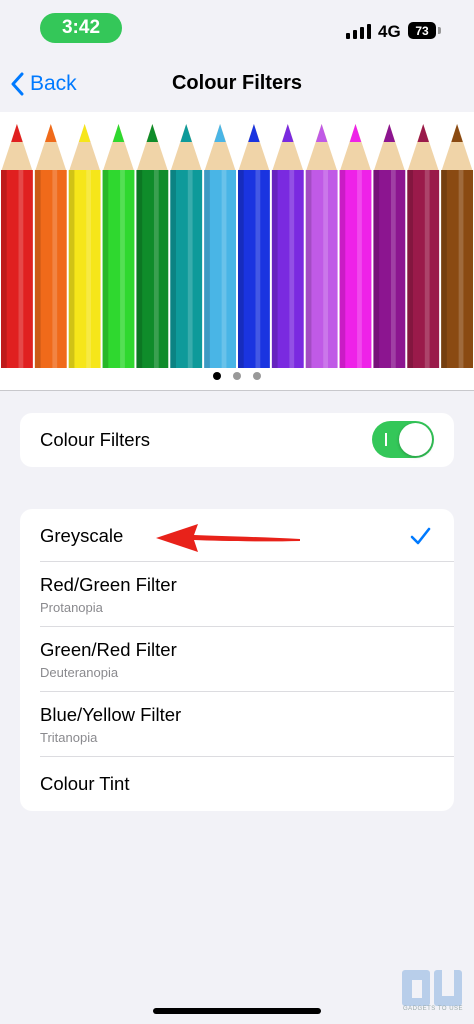 This screenshot has width=474, height=1024. I want to click on filter-option-blue-yellow: Blue/Yellow Filter Tritanopia, so click(237, 724).